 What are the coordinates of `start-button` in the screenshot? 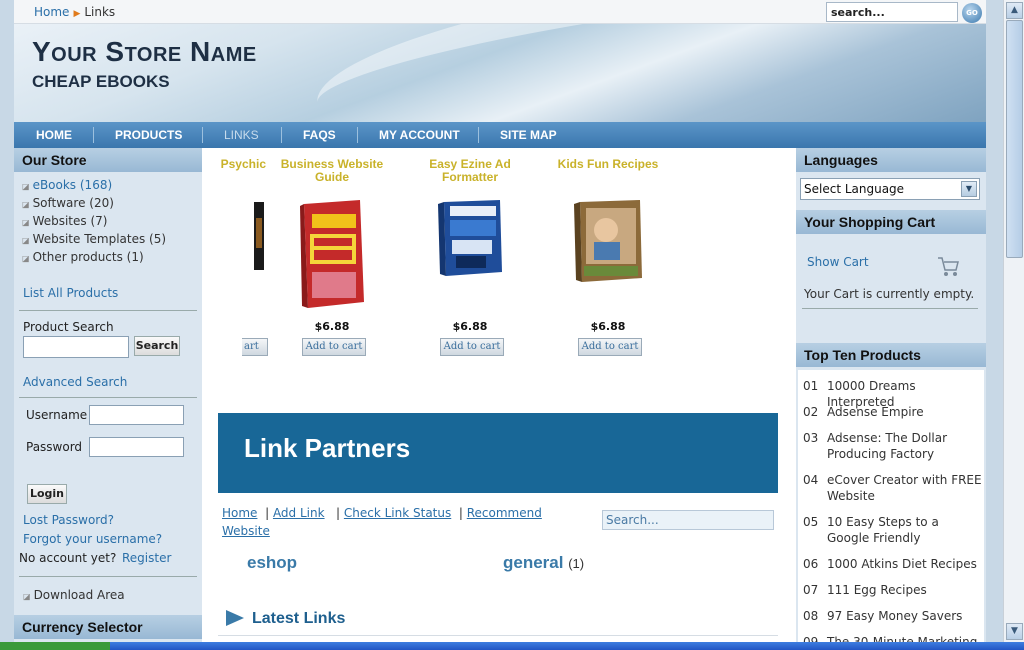 It's located at (55, 646).